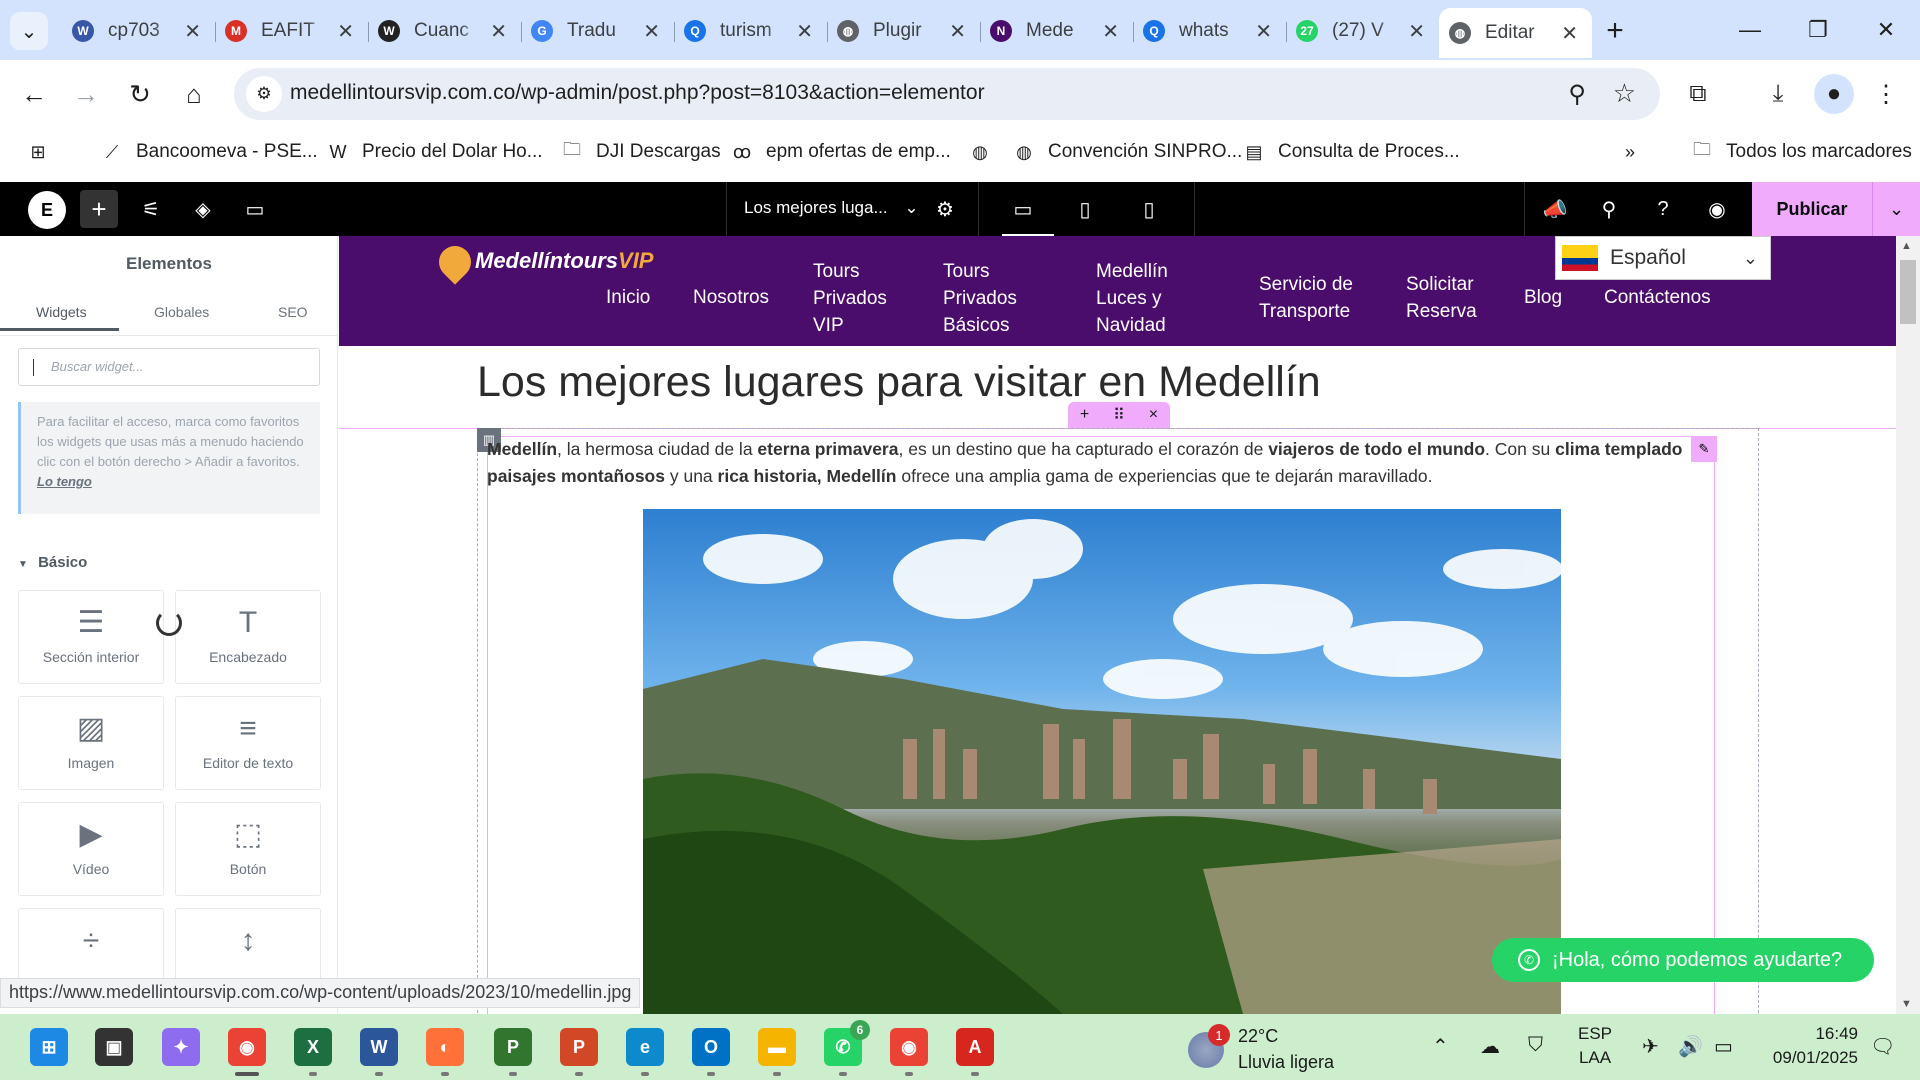 Image resolution: width=1920 pixels, height=1080 pixels. I want to click on drag-section-icon: ⠿, so click(1119, 415).